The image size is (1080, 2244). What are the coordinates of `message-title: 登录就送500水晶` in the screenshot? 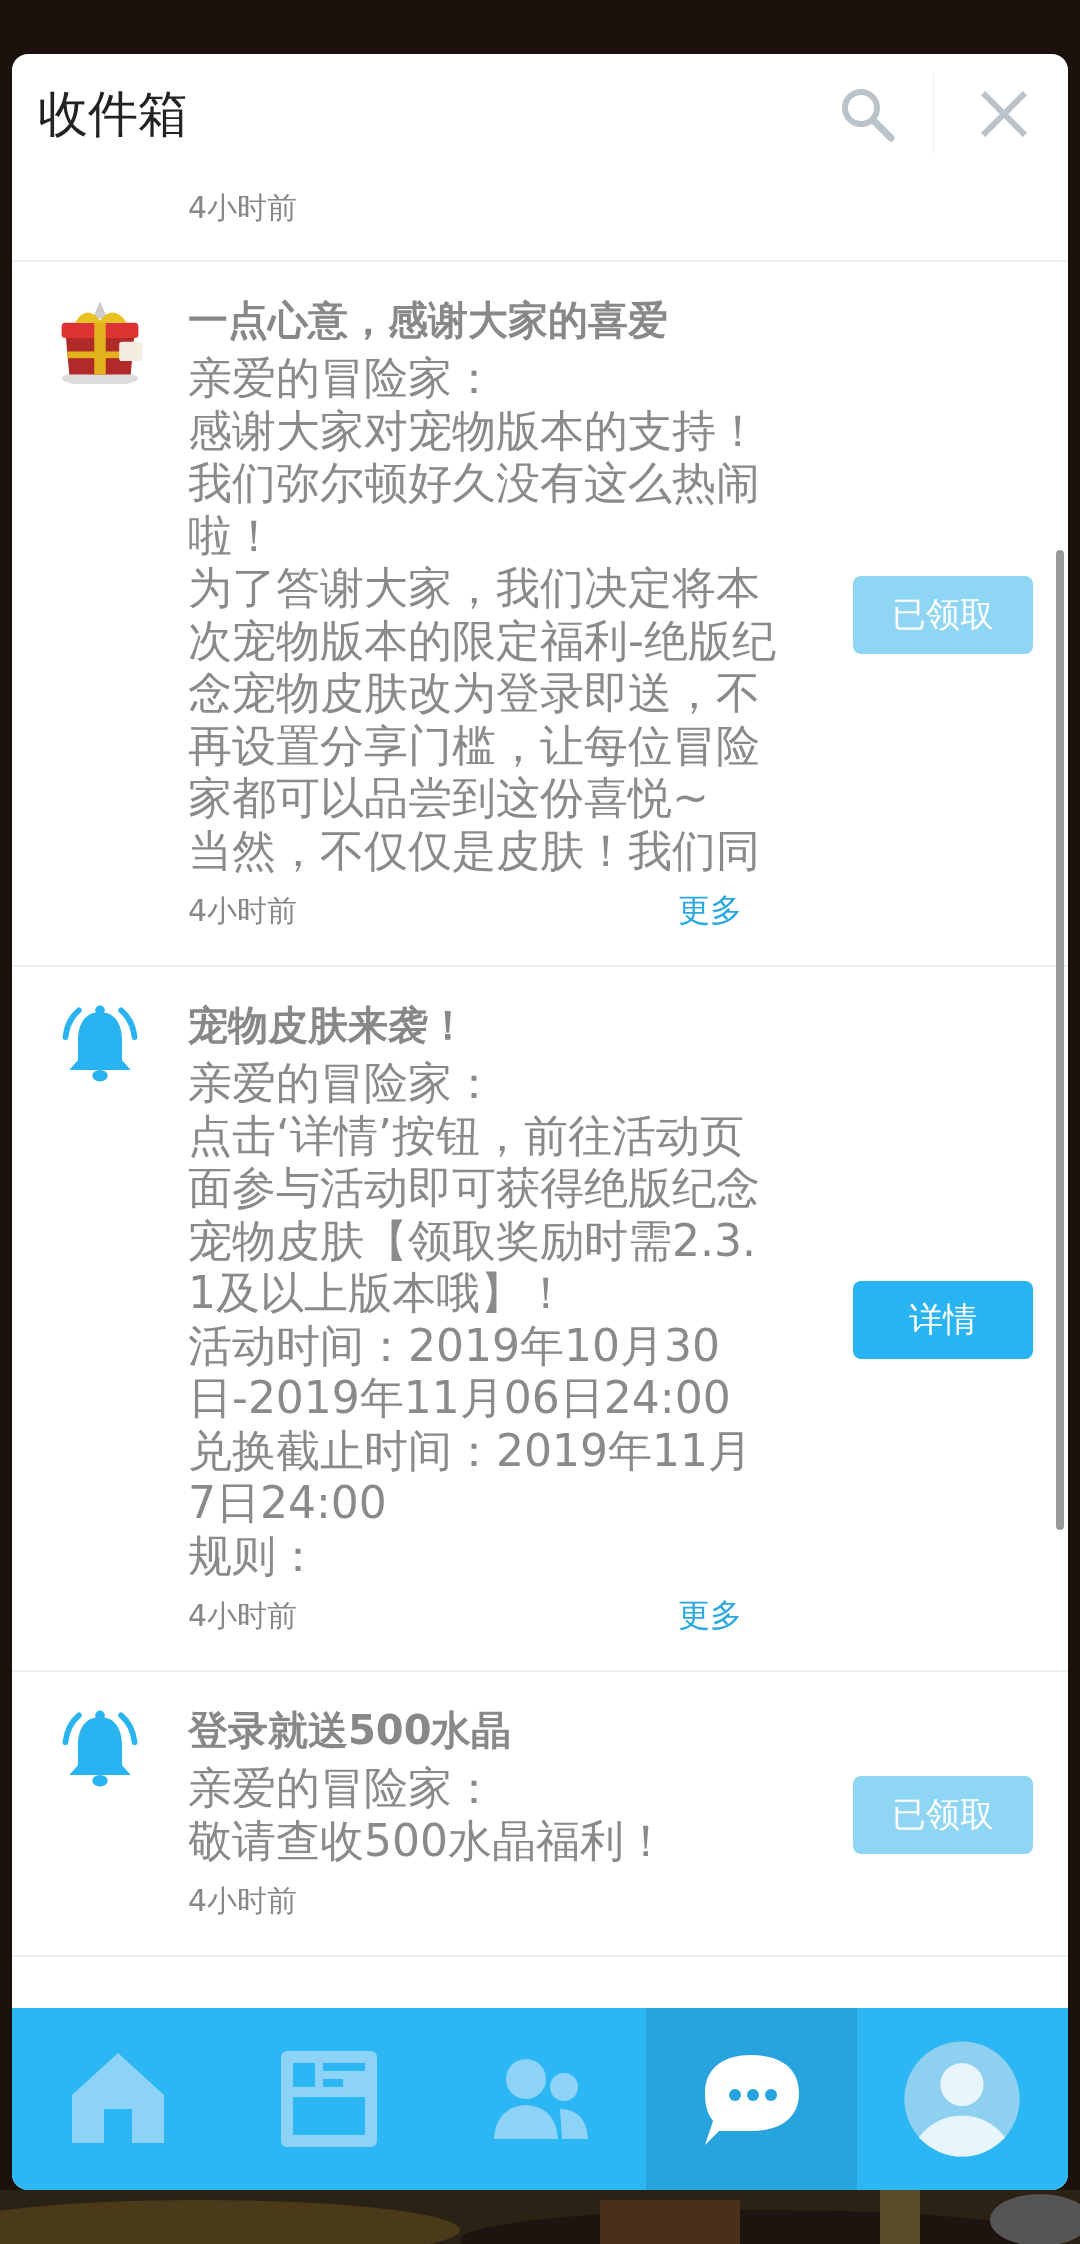 It's located at (350, 1730).